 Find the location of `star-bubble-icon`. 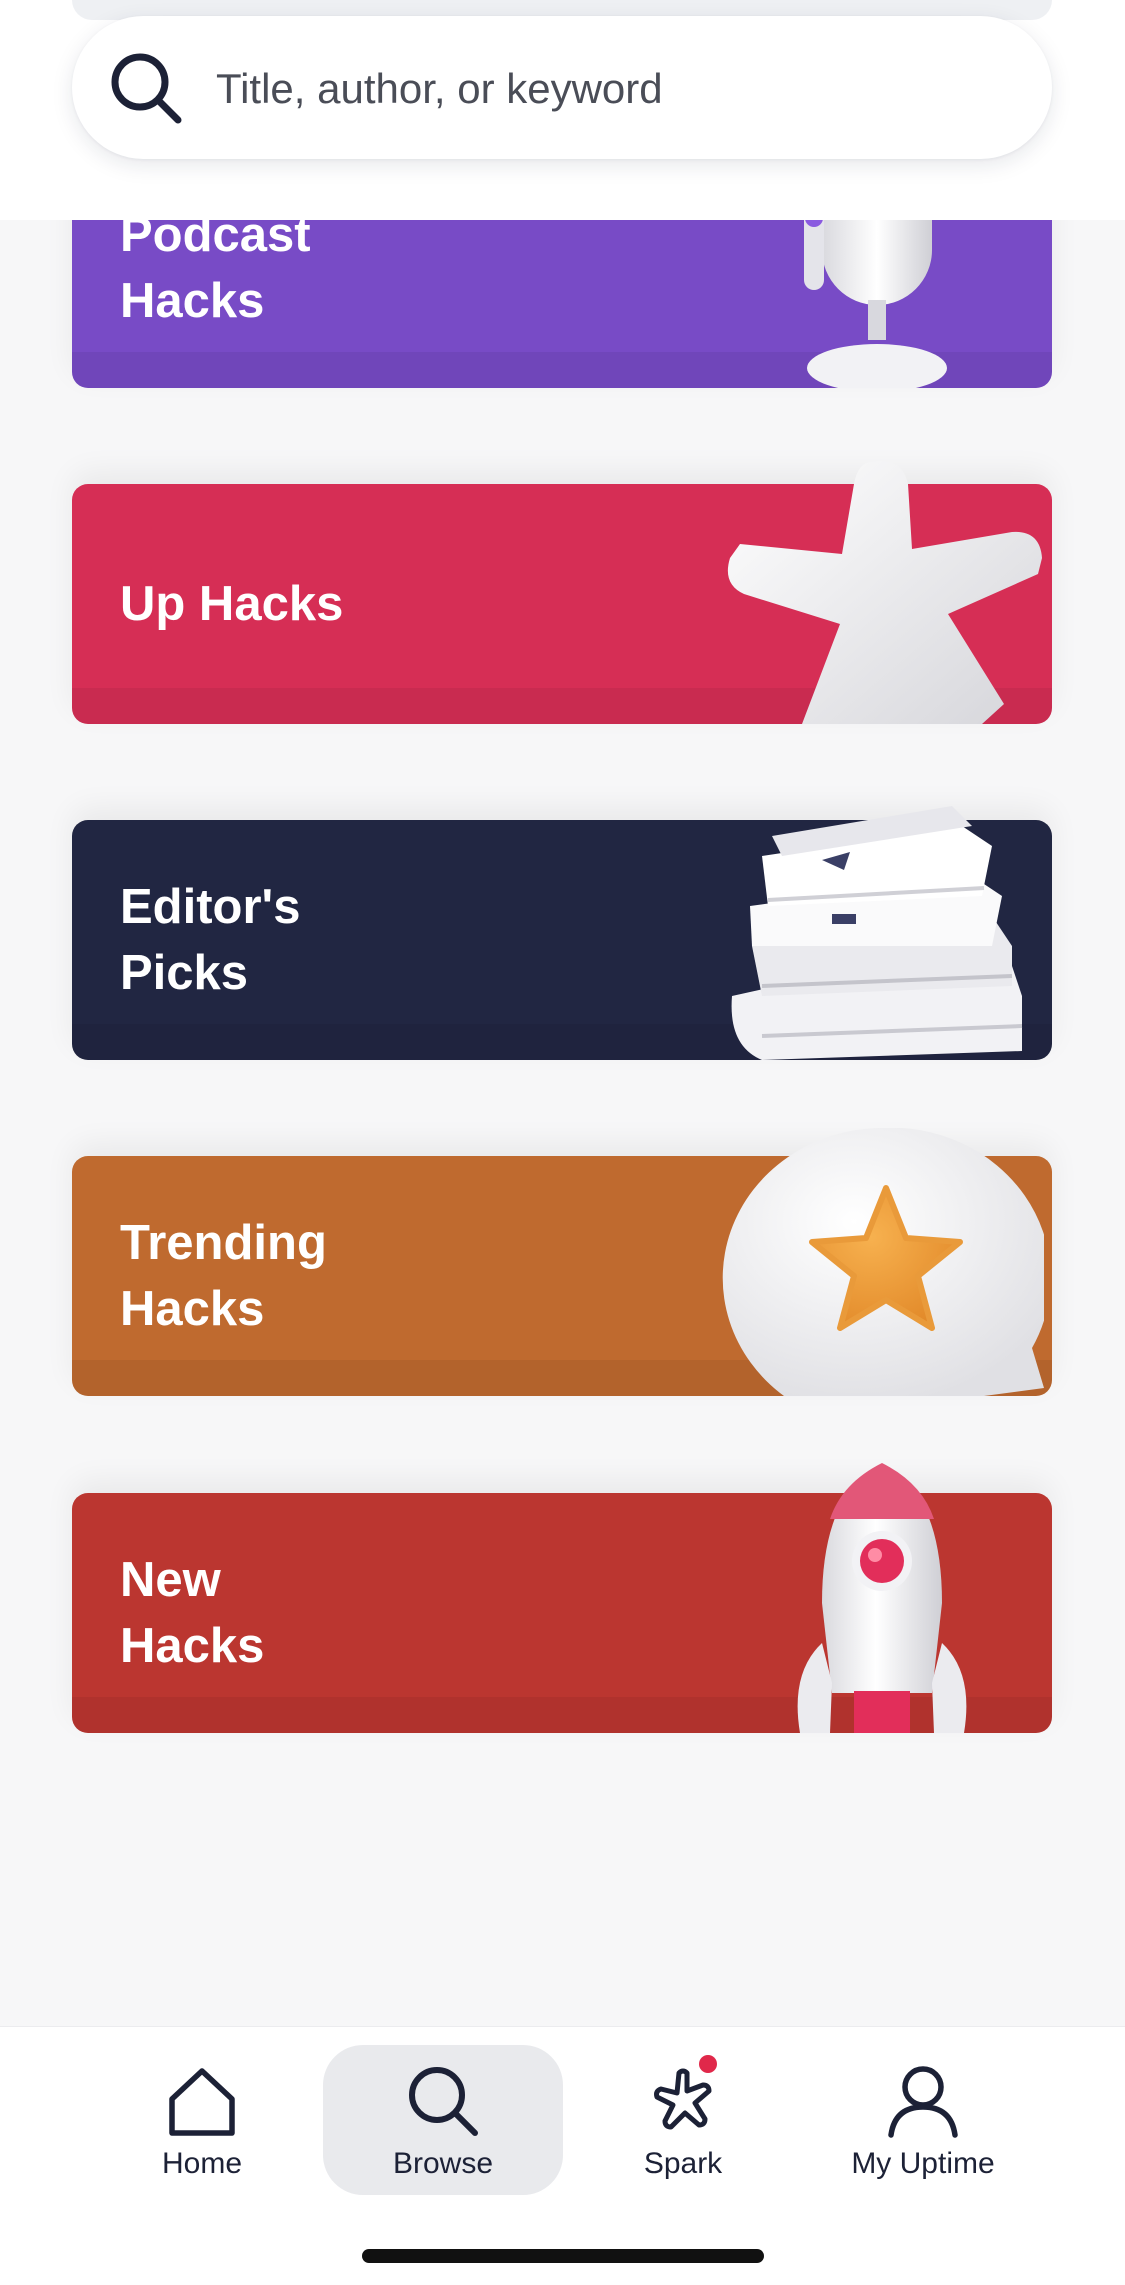

star-bubble-icon is located at coordinates (883, 1262).